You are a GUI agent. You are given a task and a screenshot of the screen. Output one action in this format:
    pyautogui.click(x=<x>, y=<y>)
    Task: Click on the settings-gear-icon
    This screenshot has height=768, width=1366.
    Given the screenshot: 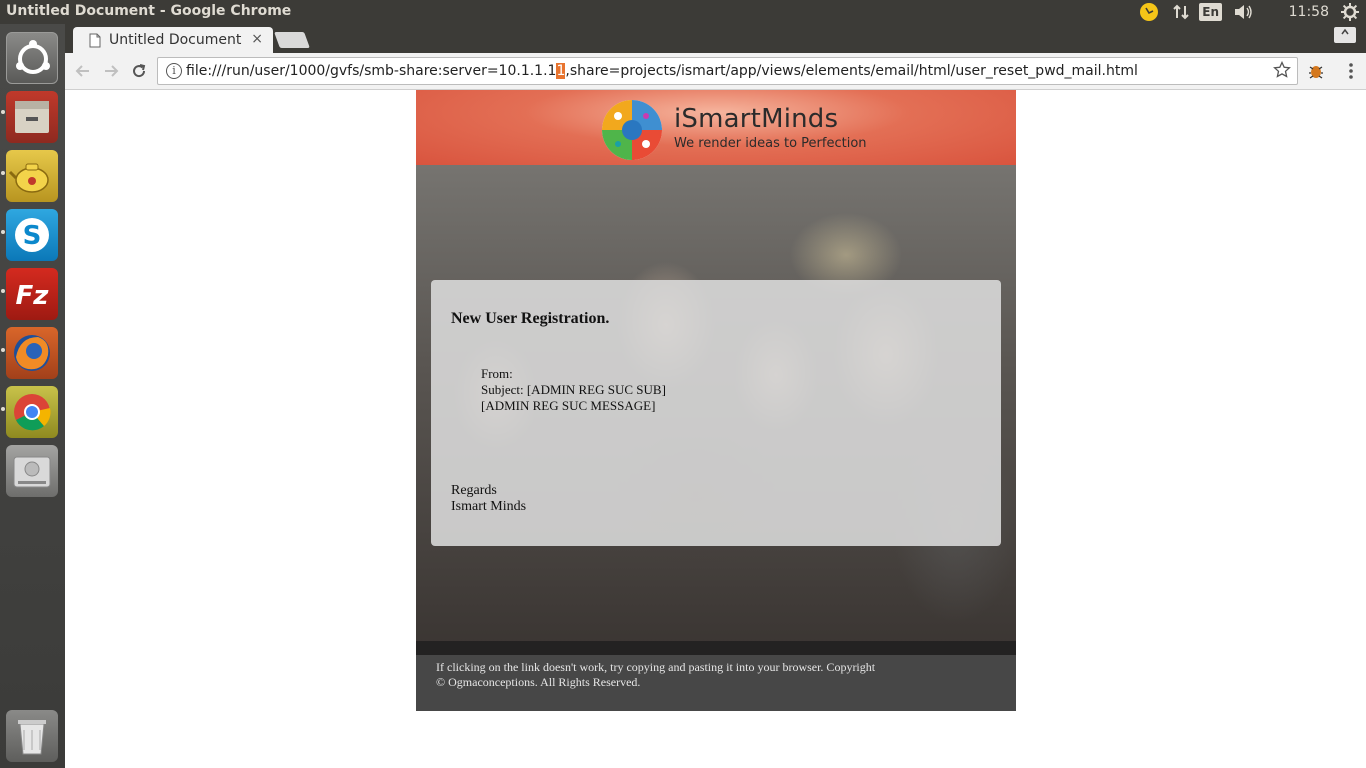 What is the action you would take?
    pyautogui.click(x=1350, y=12)
    